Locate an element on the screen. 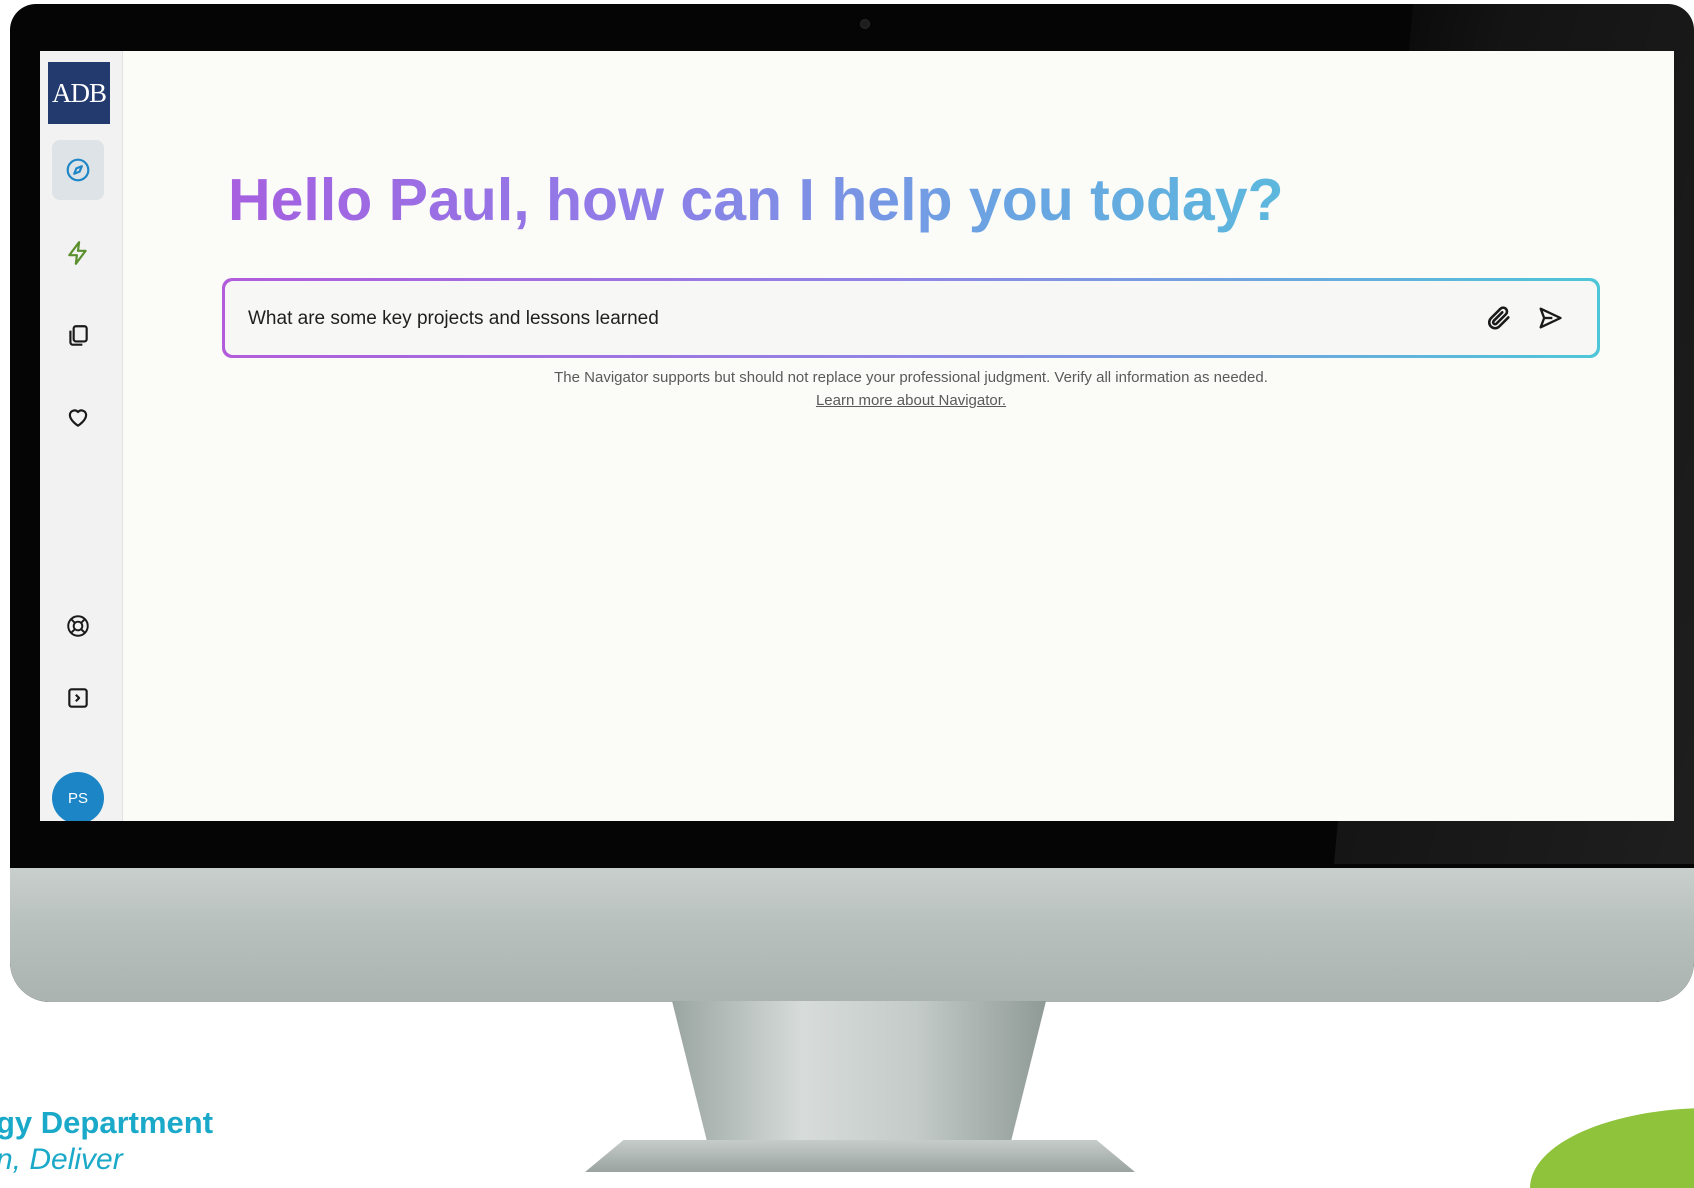 The width and height of the screenshot is (1694, 1188). paperclip-icon is located at coordinates (1499, 318).